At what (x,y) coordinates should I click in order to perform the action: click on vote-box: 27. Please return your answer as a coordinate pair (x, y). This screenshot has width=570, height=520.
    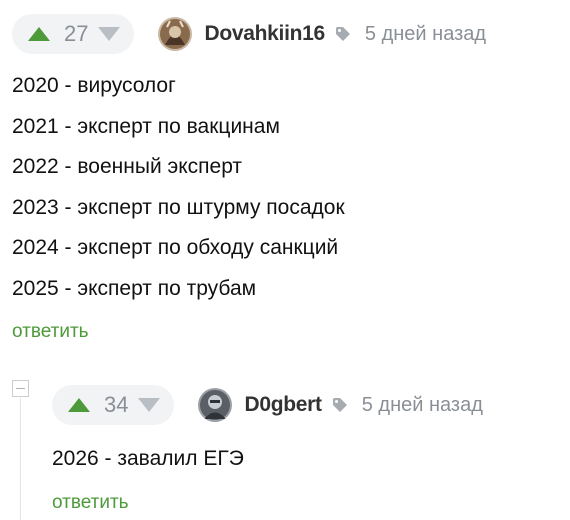
    Looking at the image, I should click on (73, 34).